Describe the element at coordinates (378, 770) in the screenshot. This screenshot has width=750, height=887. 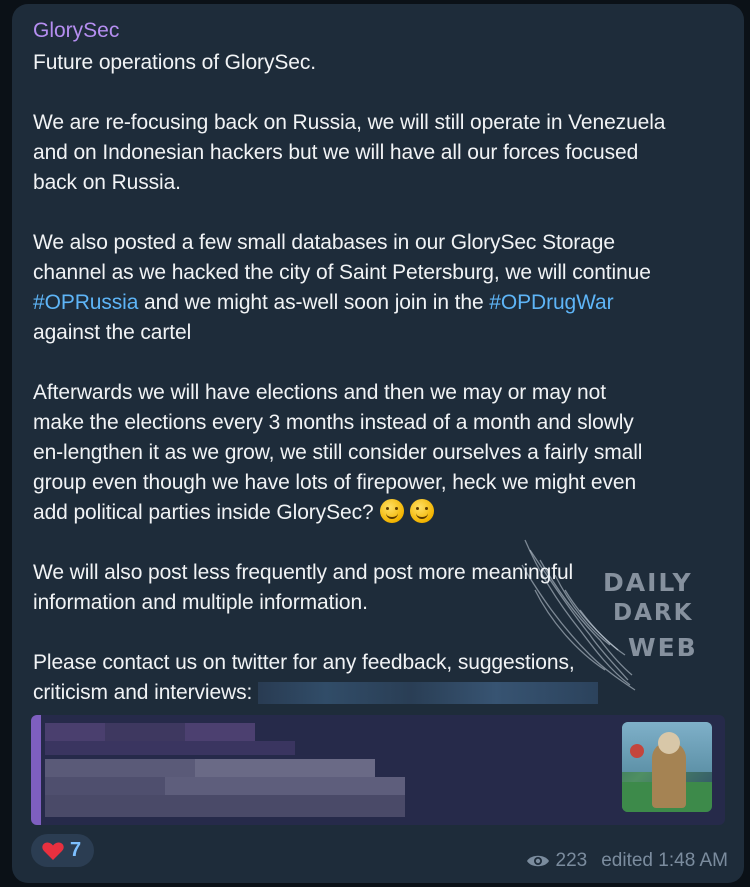
I see `link-preview` at that location.